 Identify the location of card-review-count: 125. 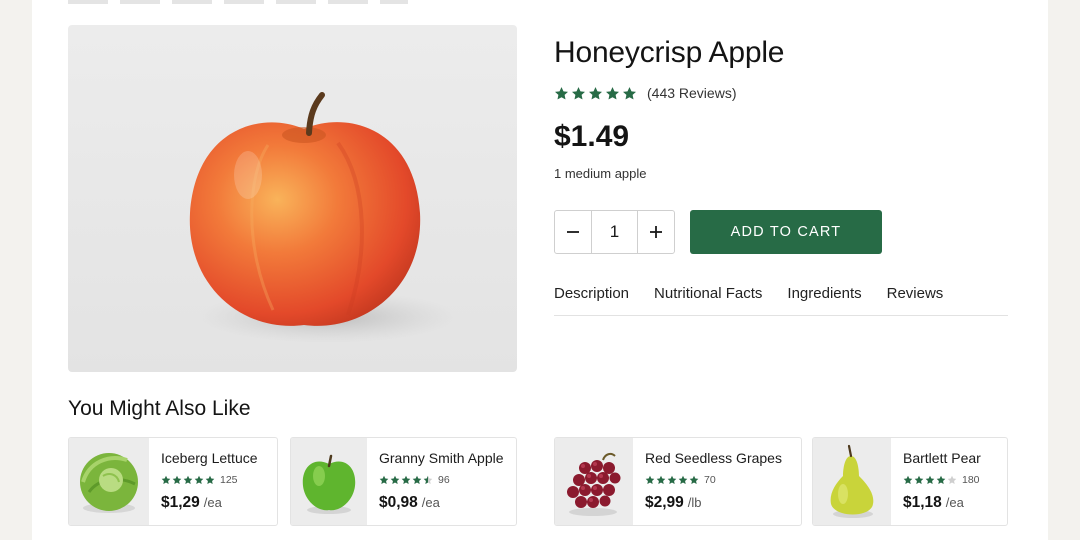
(229, 480).